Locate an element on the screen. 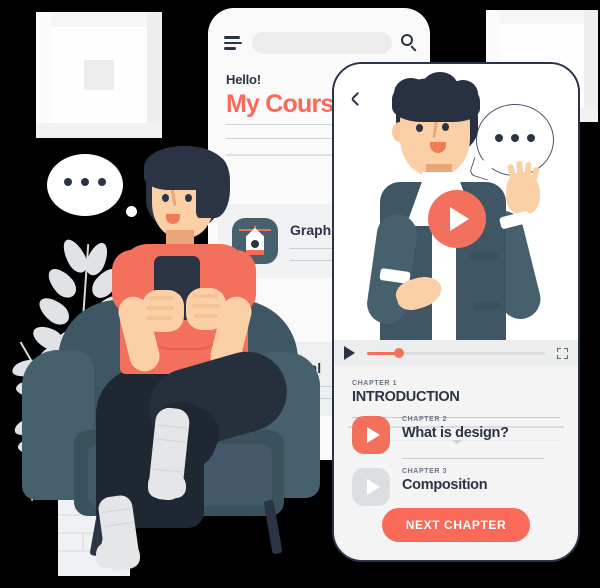 This screenshot has height=588, width=600. chapter-title: What is design? is located at coordinates (455, 433).